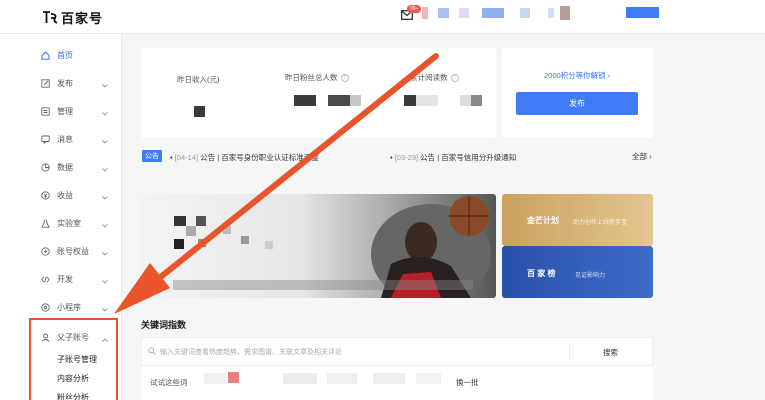 The width and height of the screenshot is (765, 400). I want to click on sidebar-item-label: 账号权益, so click(73, 251).